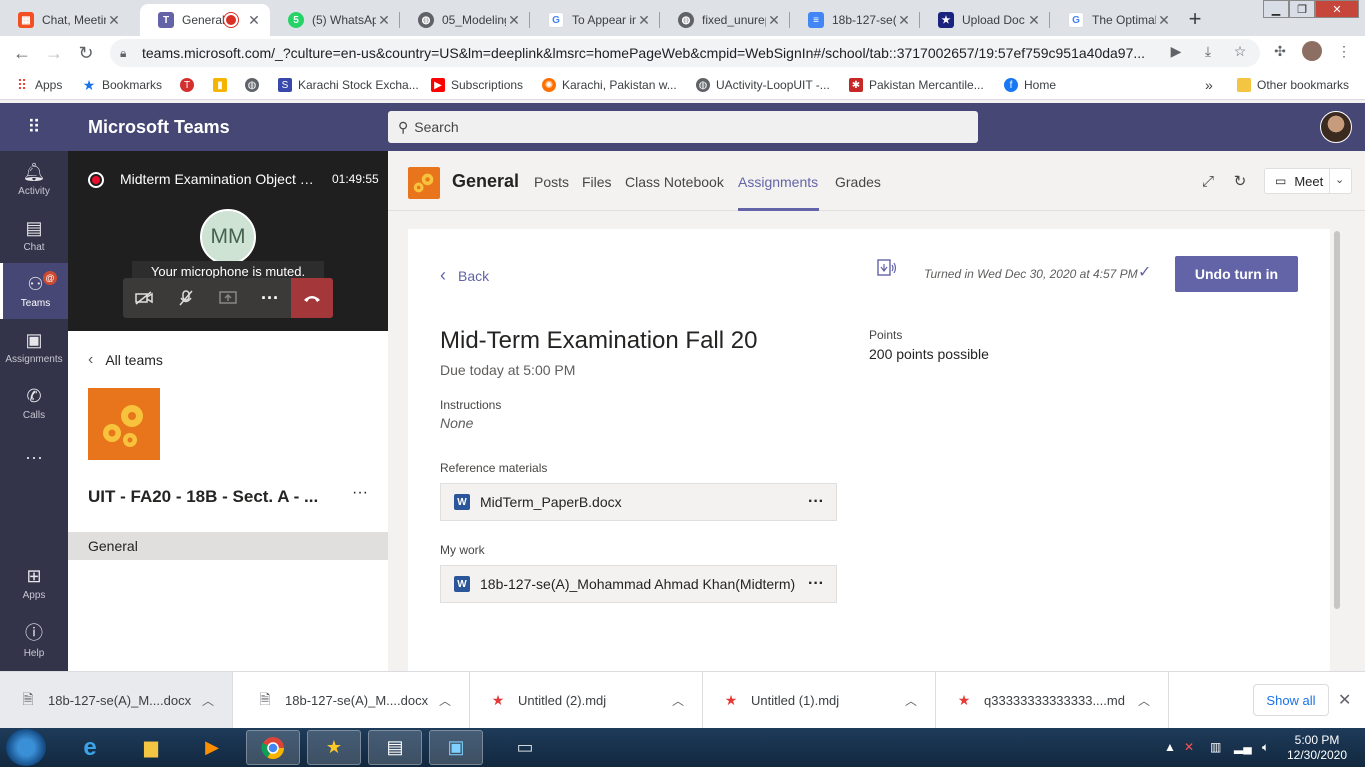  What do you see at coordinates (1243, 747) in the screenshot?
I see `signal-icon: ▂▄` at bounding box center [1243, 747].